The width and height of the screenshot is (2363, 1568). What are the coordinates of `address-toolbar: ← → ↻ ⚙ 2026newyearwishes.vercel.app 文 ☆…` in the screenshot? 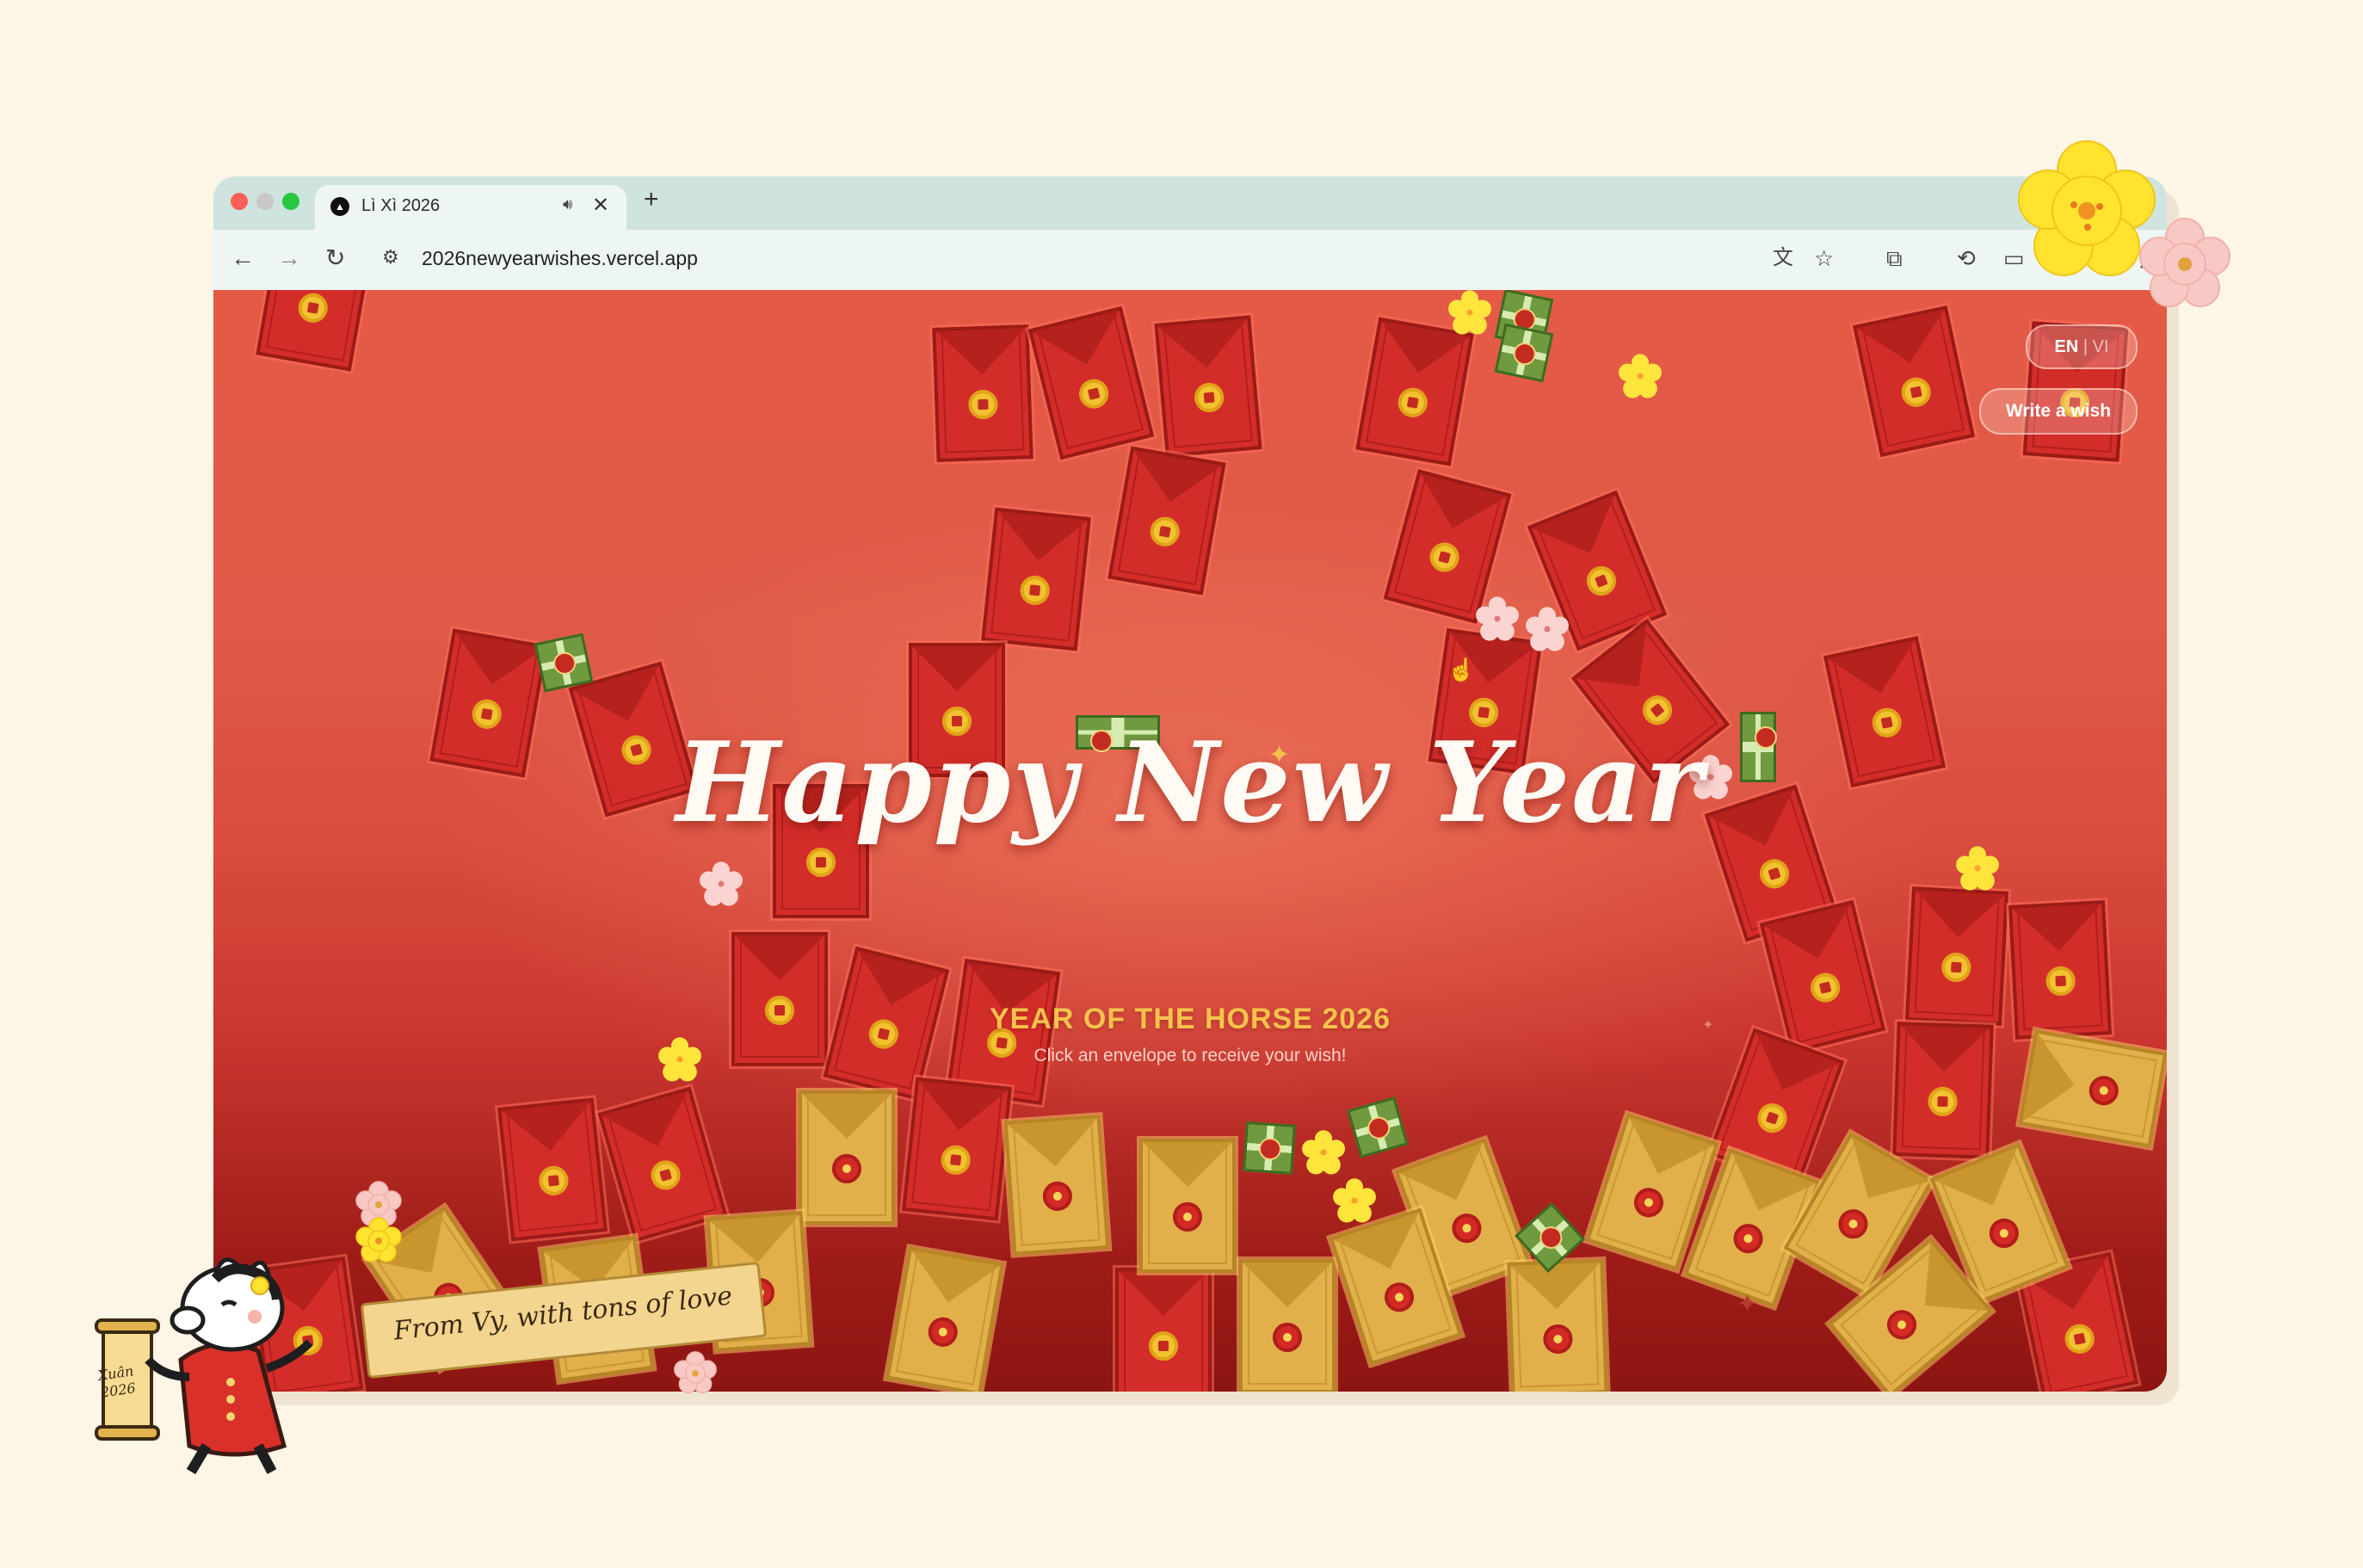 It's located at (1190, 260).